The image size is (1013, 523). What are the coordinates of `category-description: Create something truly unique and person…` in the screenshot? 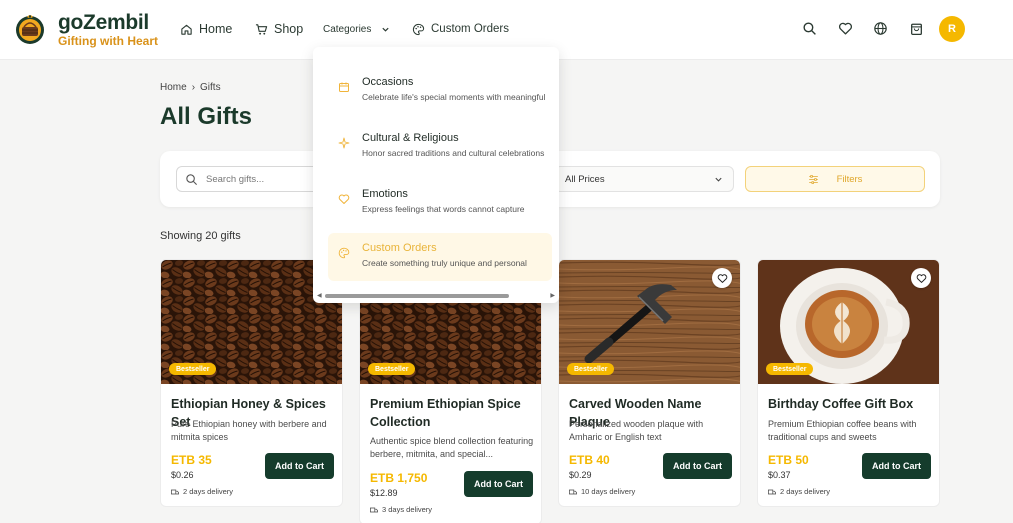 It's located at (444, 263).